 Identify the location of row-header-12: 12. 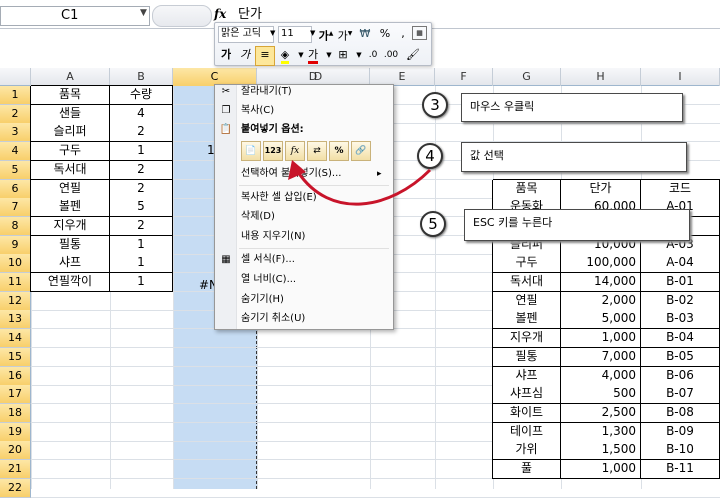
(15, 301).